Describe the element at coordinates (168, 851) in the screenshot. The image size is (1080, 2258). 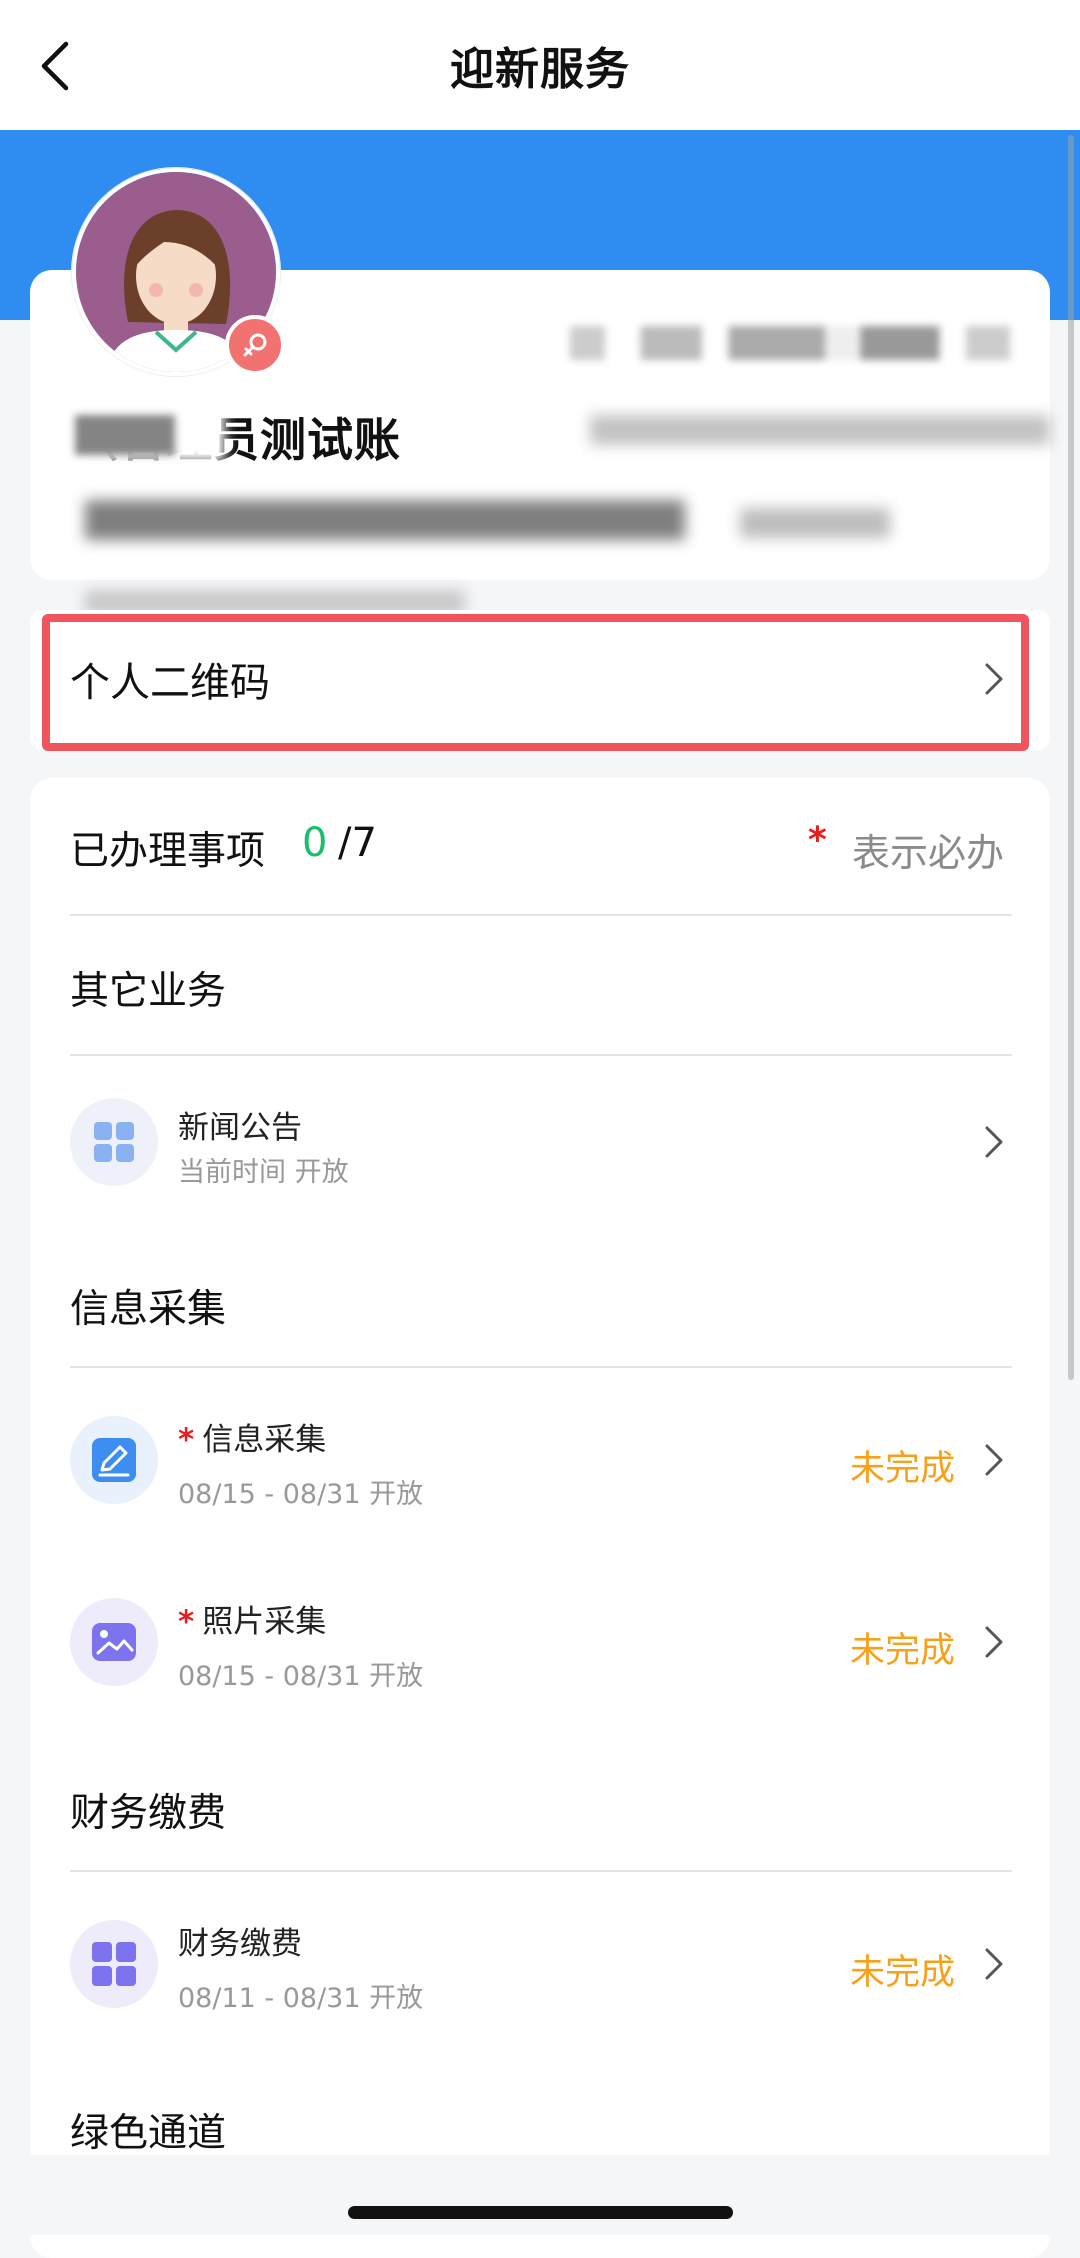
I see `progress-label: 已办理事项` at that location.